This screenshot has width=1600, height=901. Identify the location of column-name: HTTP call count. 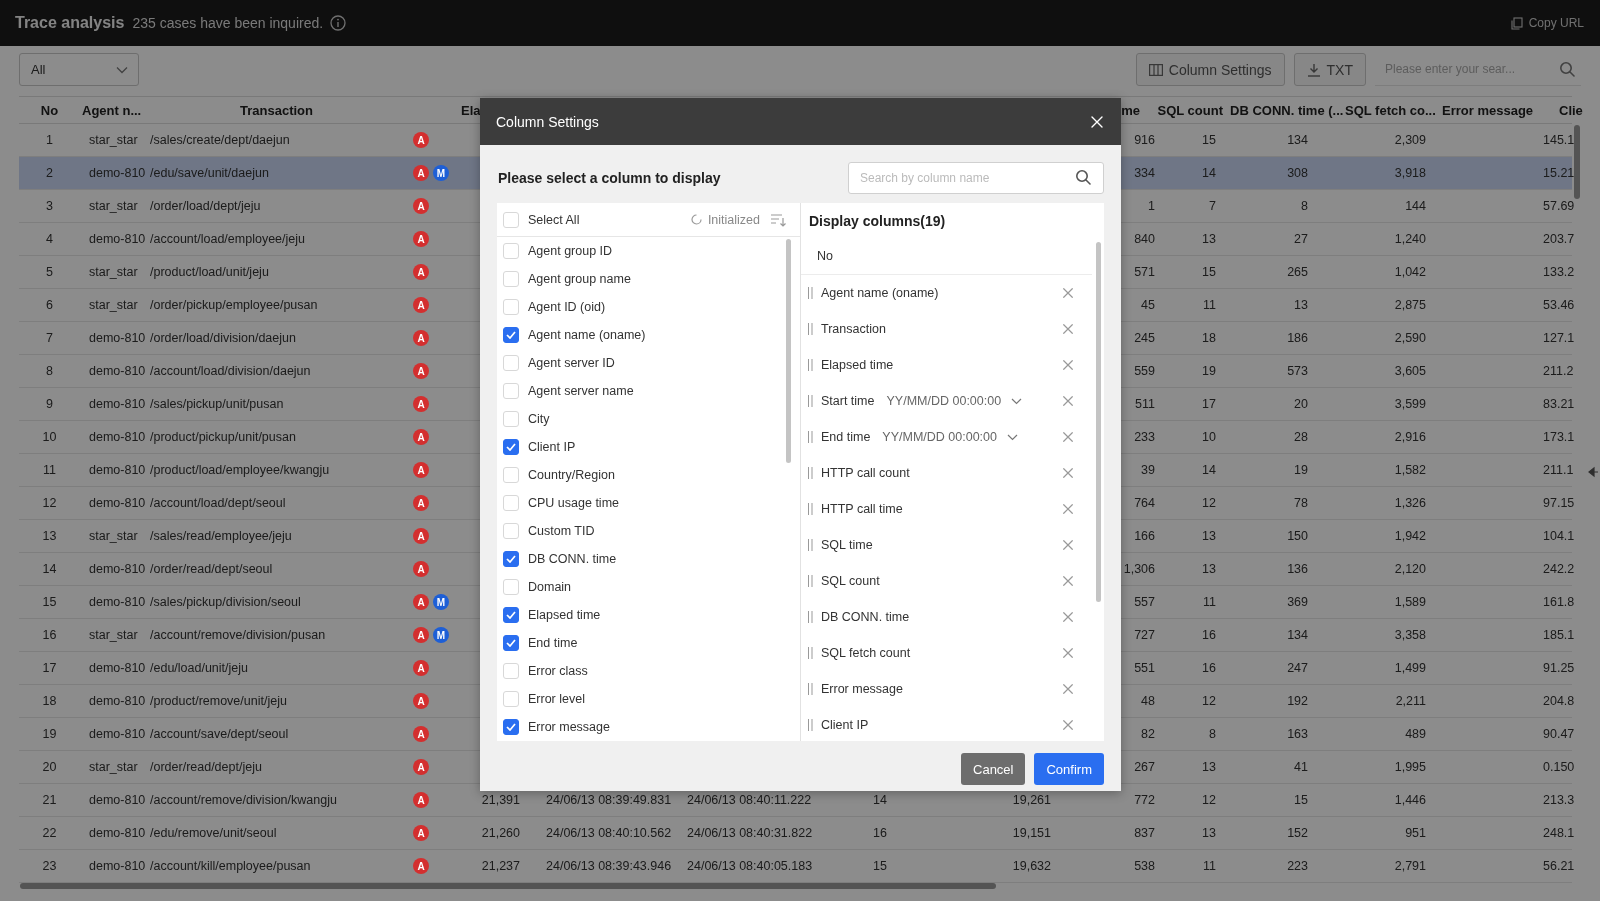
(865, 473).